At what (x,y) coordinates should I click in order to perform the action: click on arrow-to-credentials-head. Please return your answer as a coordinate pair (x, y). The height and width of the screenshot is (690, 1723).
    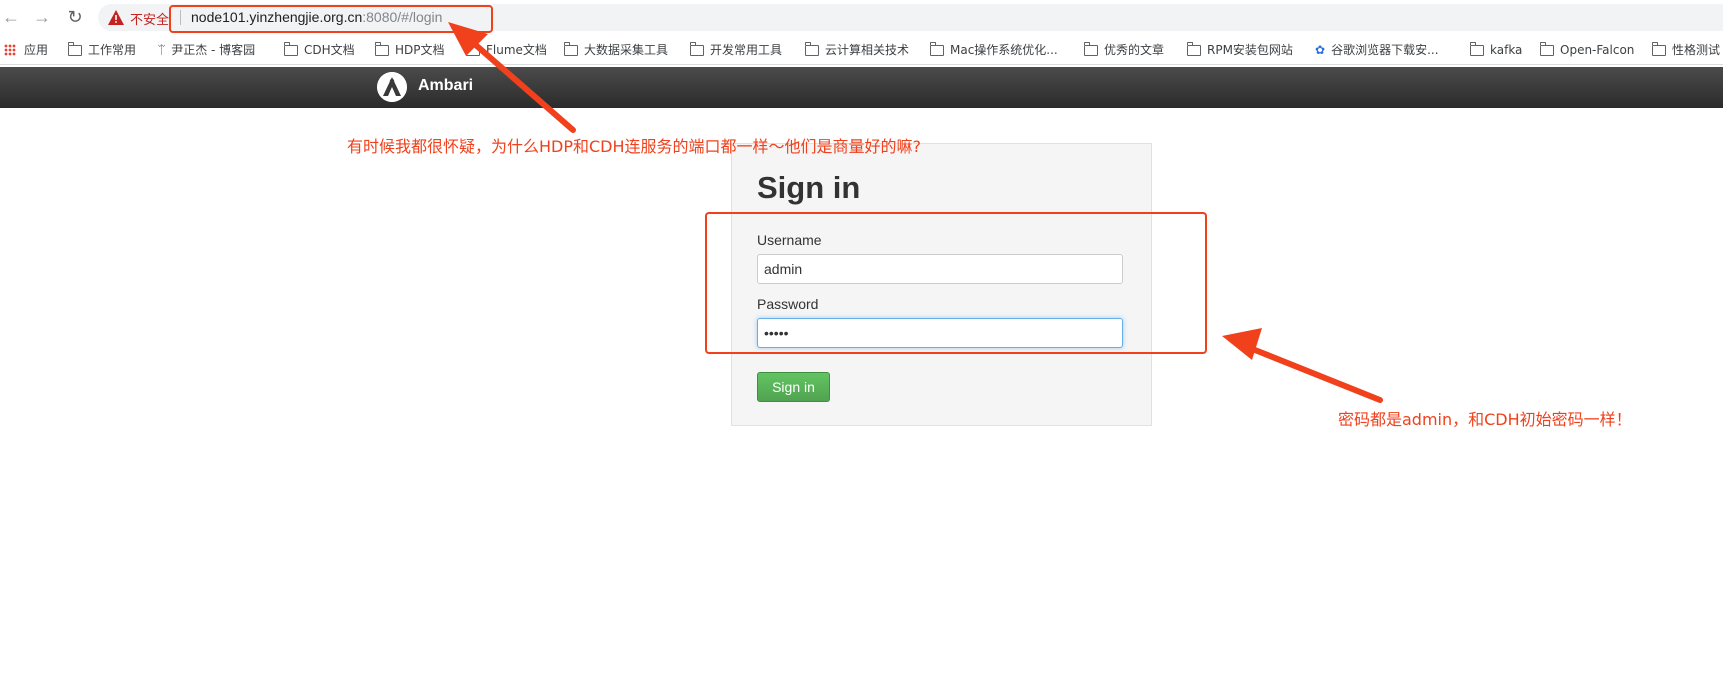
    Looking at the image, I should click on (1242, 344).